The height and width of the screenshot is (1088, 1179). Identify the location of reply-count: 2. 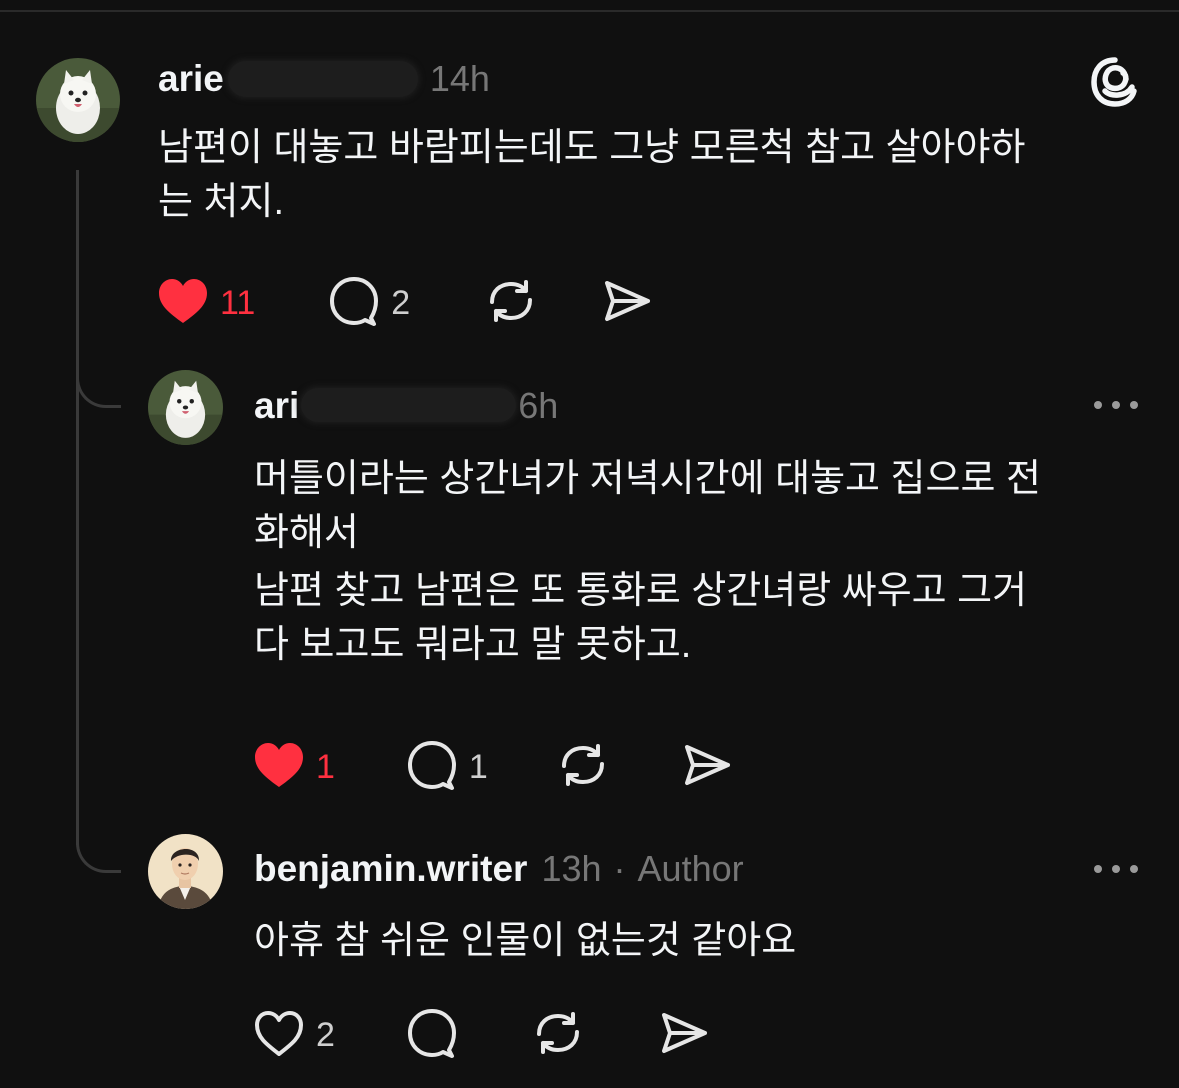
(401, 303).